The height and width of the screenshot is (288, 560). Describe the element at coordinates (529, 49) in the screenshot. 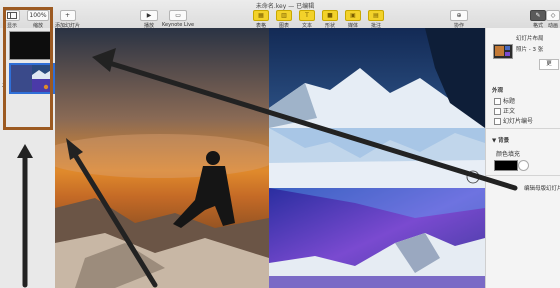

I see `layout-name: 照片 - 3 张` at that location.